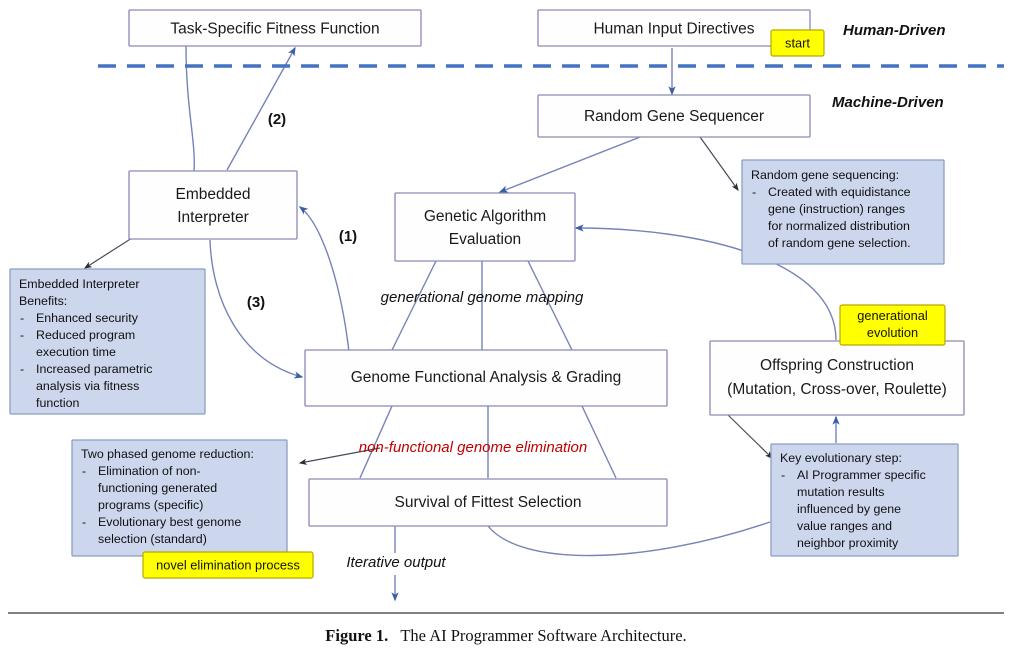  I want to click on lane-label-machine-driven: Machine-Driven, so click(888, 102).